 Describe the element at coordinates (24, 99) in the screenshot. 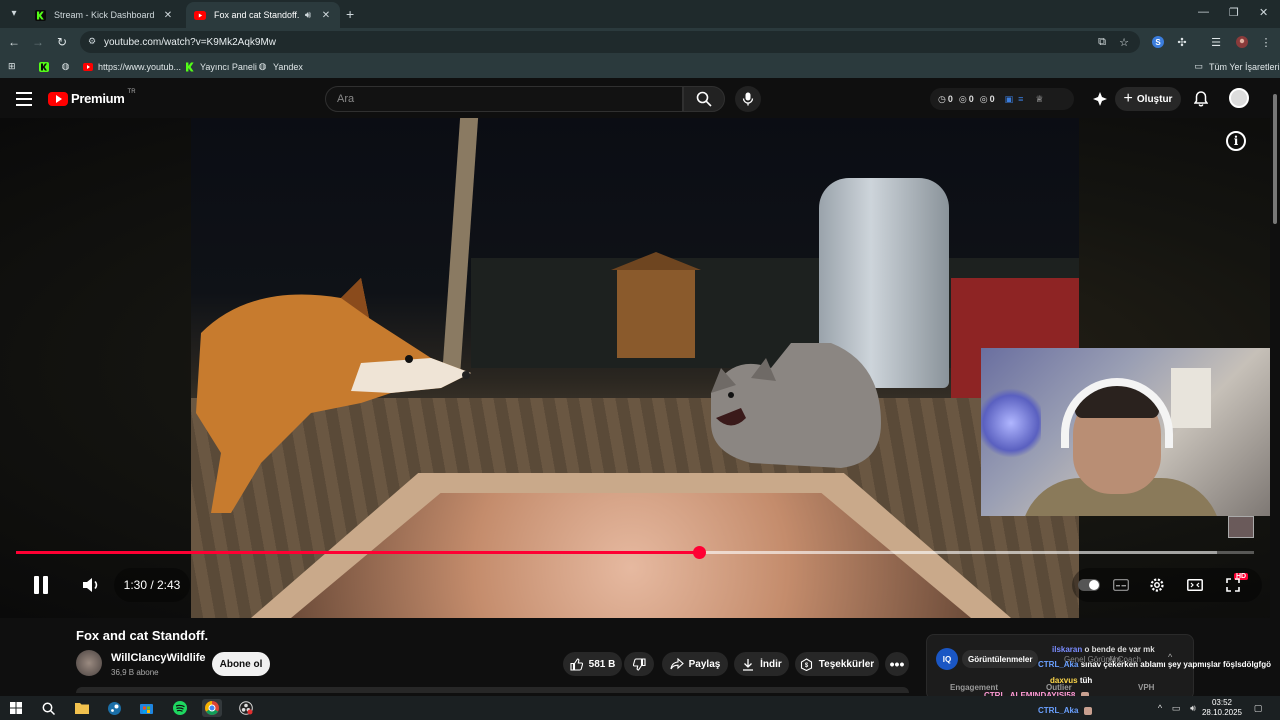

I see `menu-hamburger-icon` at that location.